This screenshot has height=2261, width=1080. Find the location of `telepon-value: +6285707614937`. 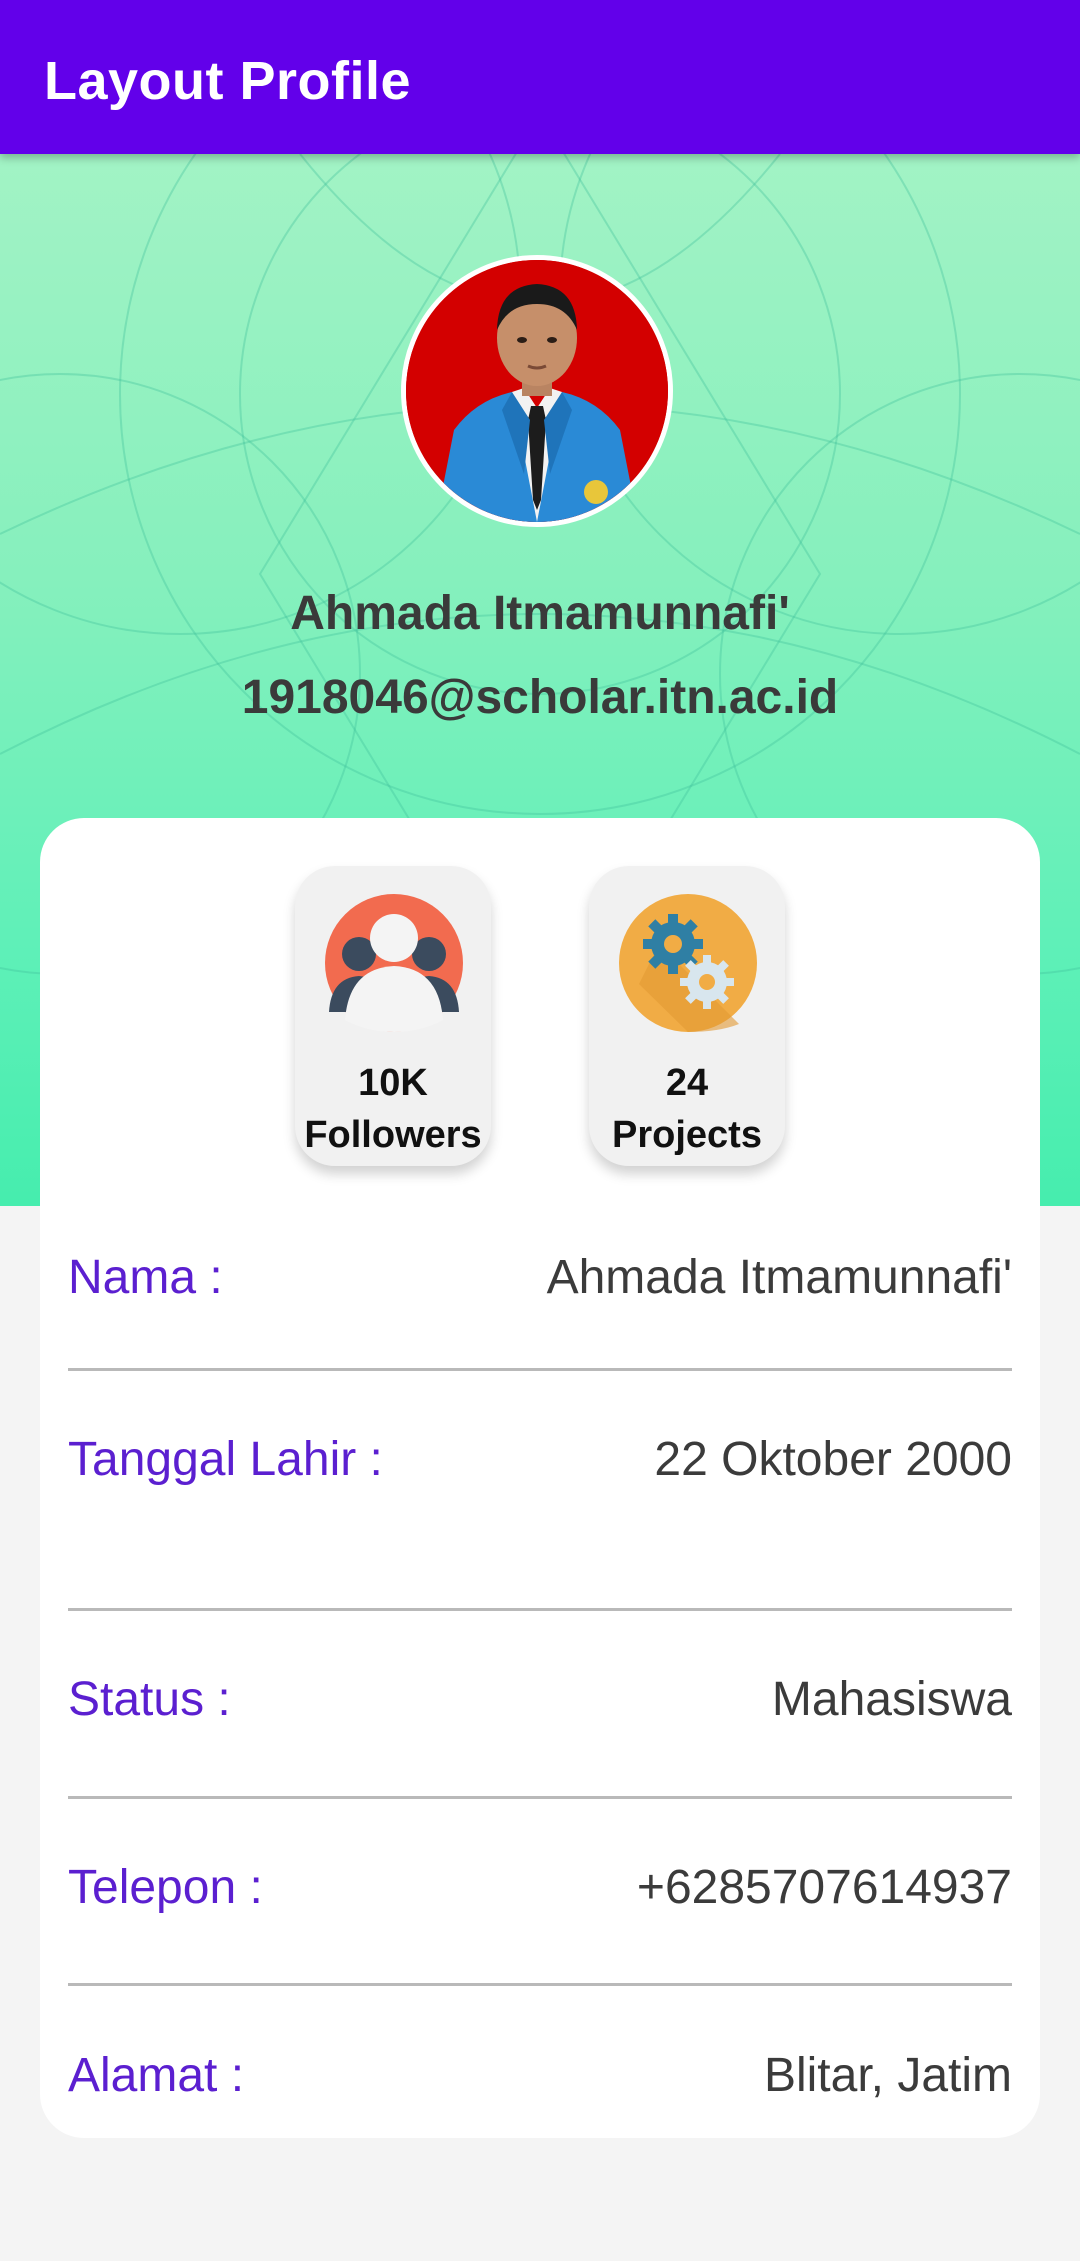

telepon-value: +6285707614937 is located at coordinates (824, 1887).